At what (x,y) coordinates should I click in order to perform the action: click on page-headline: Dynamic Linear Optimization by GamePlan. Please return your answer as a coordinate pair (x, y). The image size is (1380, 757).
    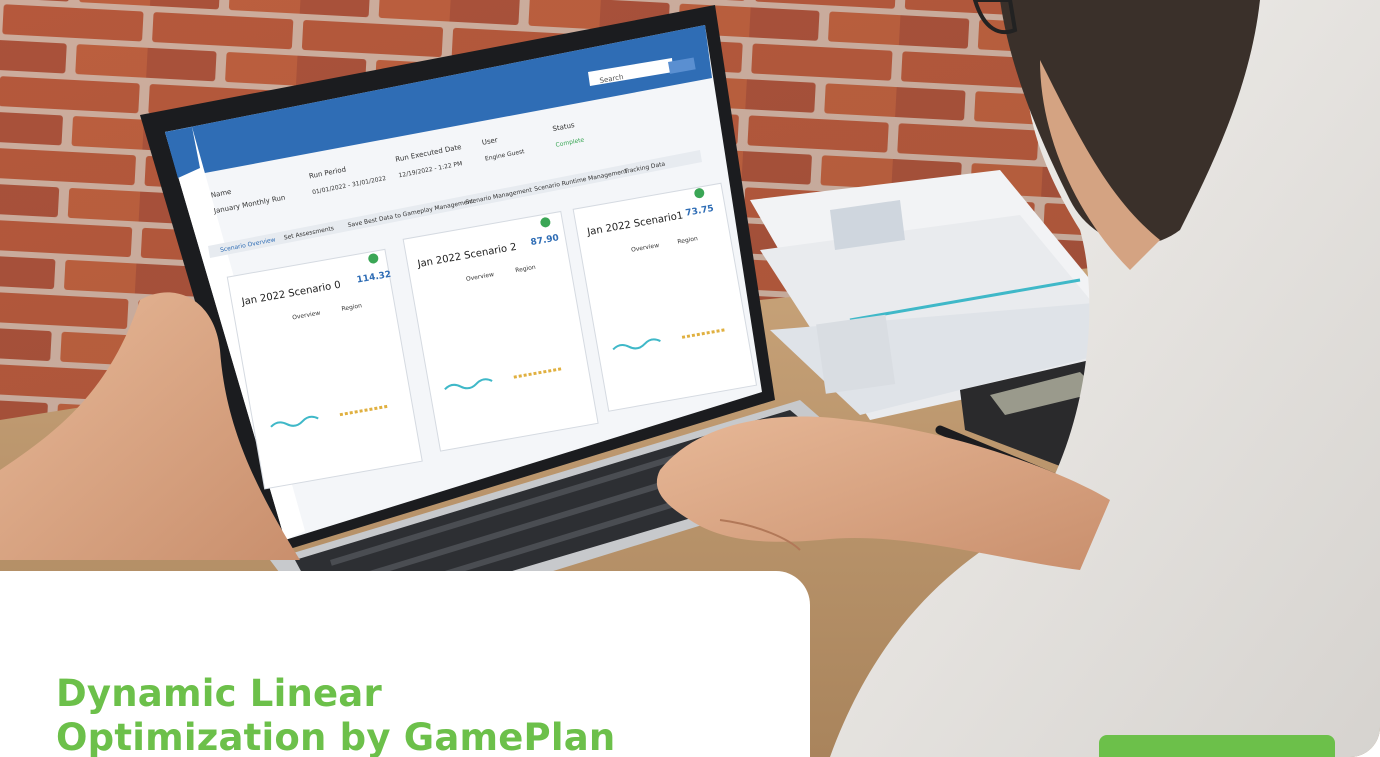
    Looking at the image, I should click on (416, 714).